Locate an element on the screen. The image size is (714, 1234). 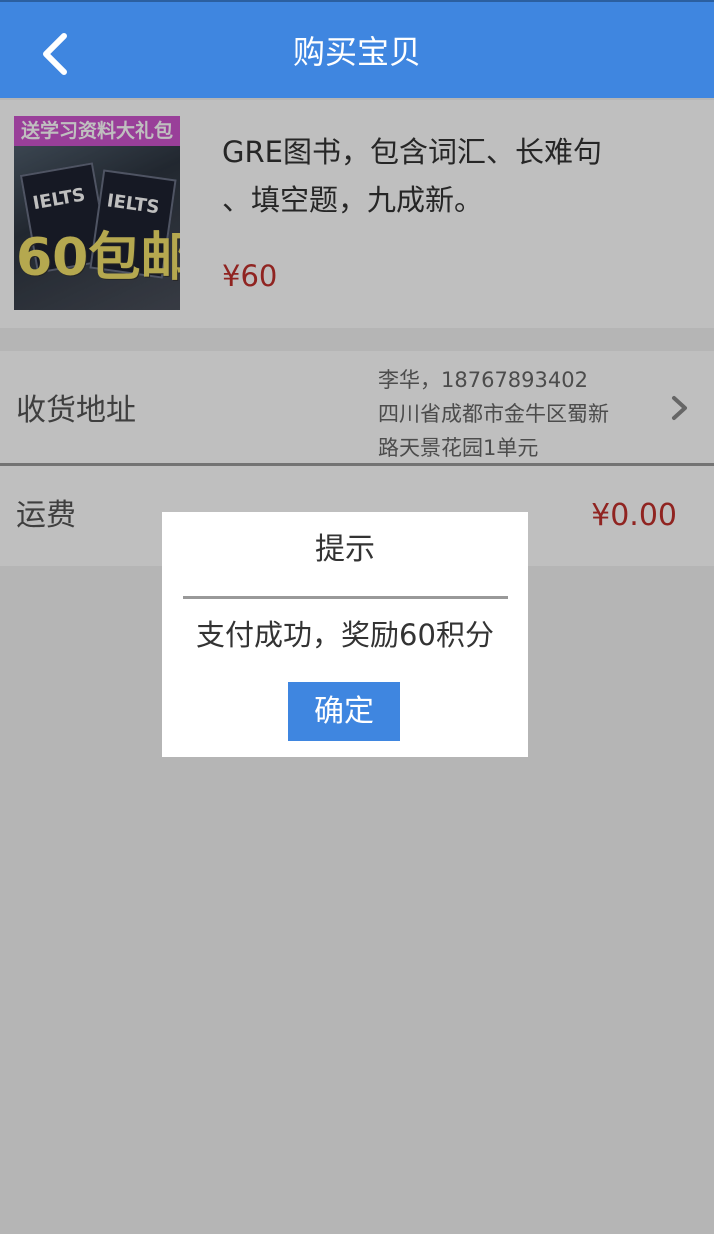
alert-dialog: 提示 支付成功，奖励60积分 确定 is located at coordinates (345, 634).